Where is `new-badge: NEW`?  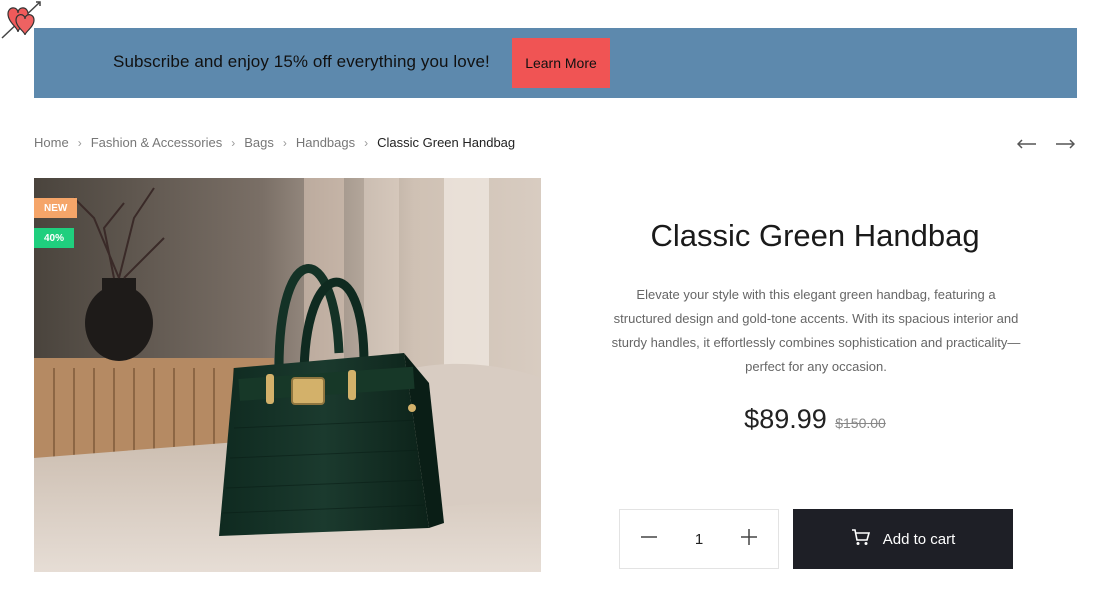 new-badge: NEW is located at coordinates (56, 208).